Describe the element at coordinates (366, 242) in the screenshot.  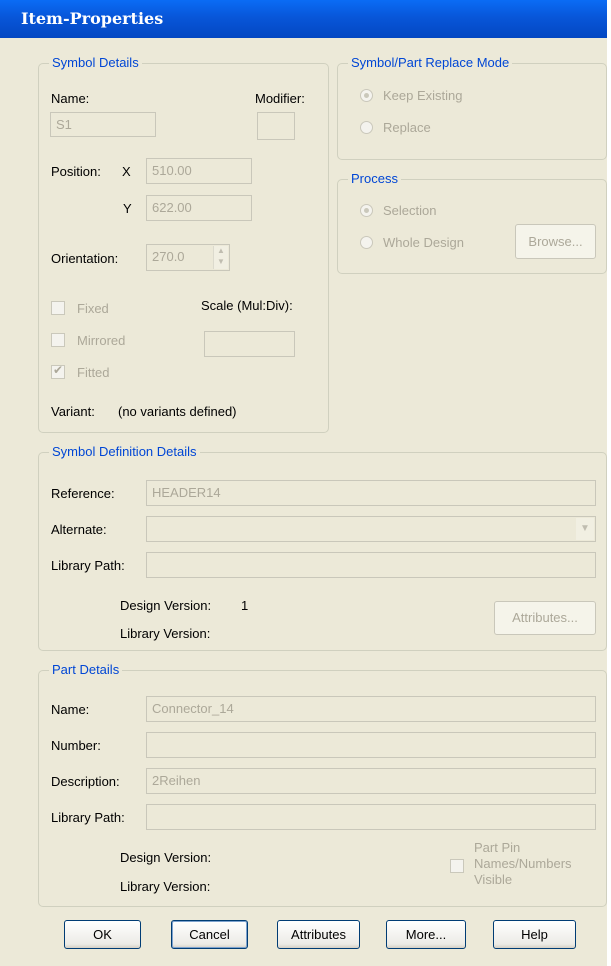
I see `whole-design-radio` at that location.